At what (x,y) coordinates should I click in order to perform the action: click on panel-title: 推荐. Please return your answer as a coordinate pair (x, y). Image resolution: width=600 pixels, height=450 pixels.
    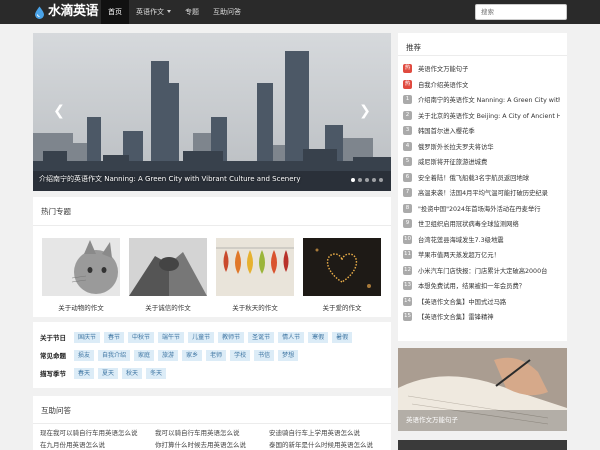
    Looking at the image, I should click on (413, 47).